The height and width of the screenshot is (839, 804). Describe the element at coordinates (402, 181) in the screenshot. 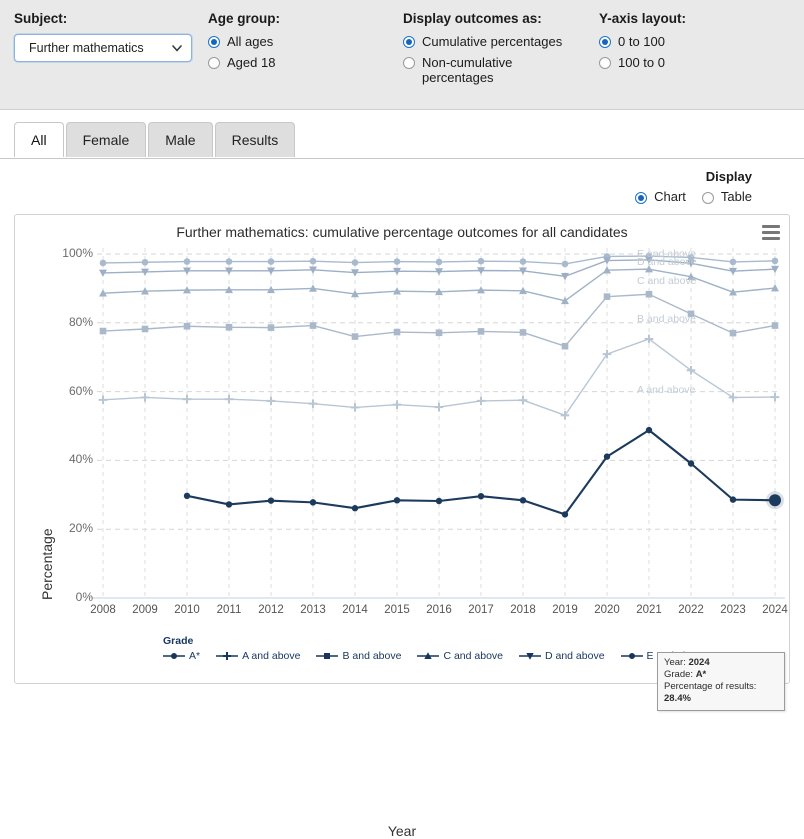

I see `display-selector: Display Chart Table` at that location.